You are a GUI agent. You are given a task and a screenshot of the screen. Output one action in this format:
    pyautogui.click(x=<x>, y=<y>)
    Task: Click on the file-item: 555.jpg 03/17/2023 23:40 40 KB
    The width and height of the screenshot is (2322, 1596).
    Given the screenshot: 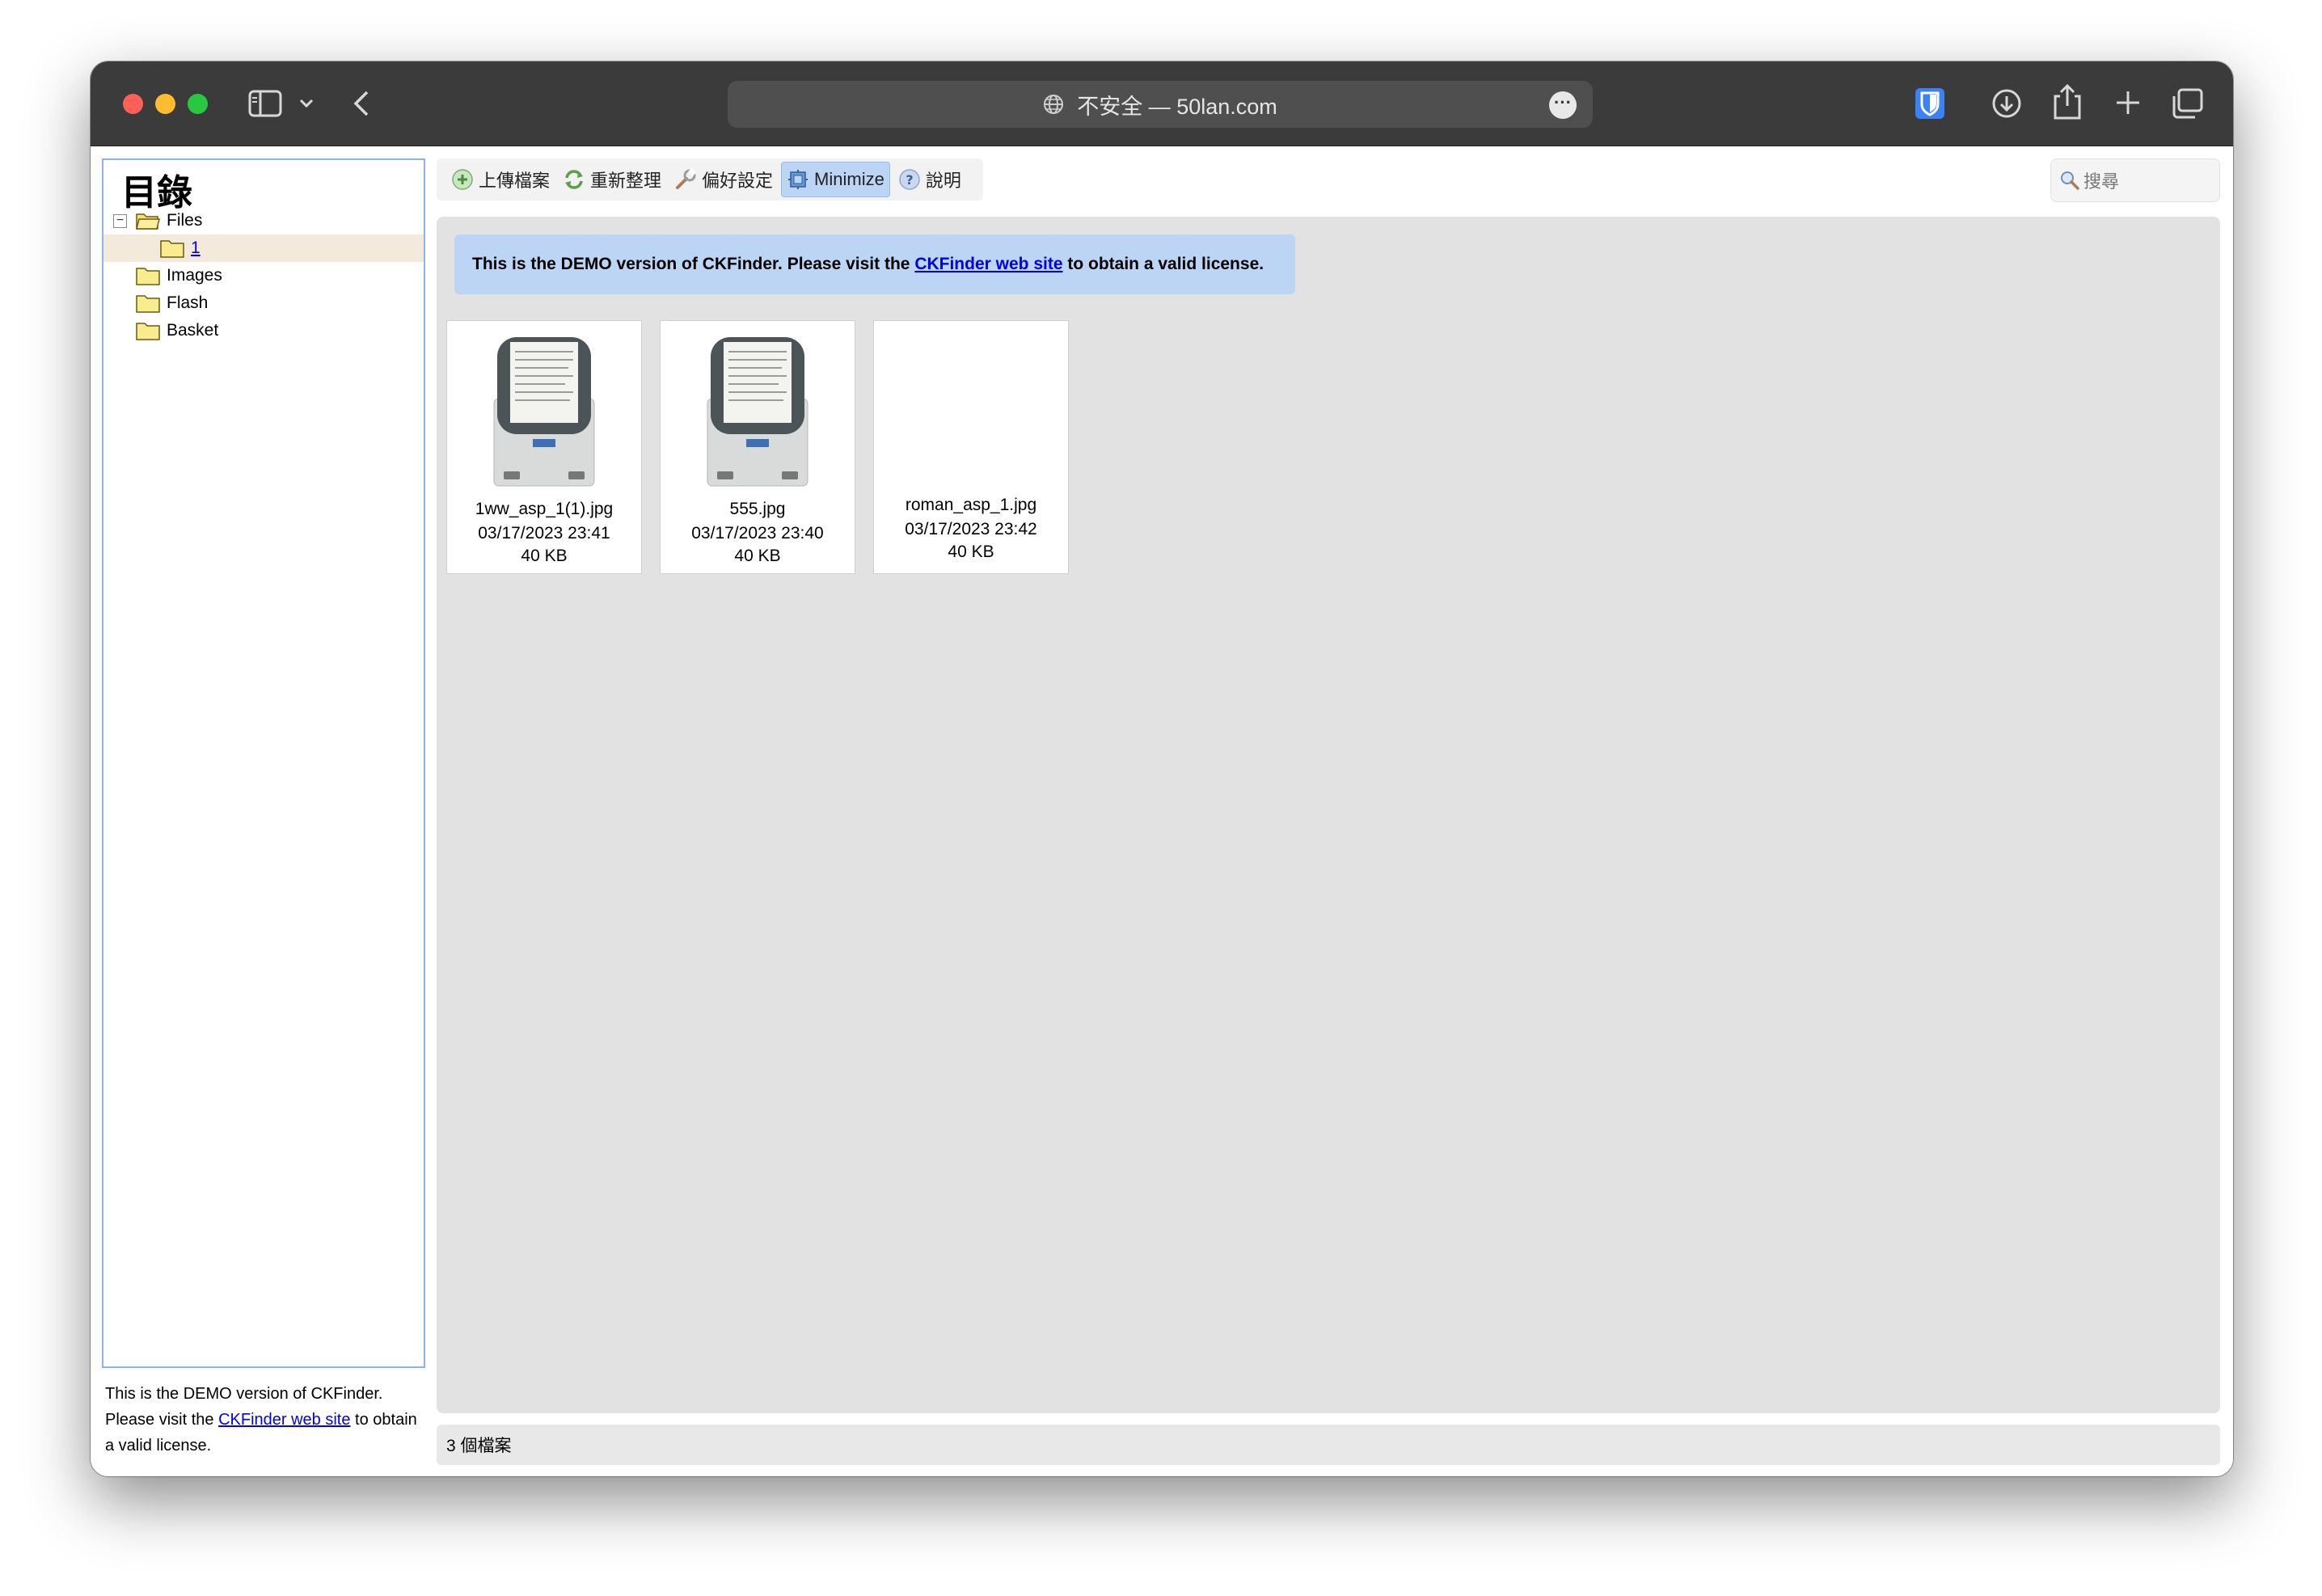 What is the action you would take?
    pyautogui.click(x=757, y=447)
    